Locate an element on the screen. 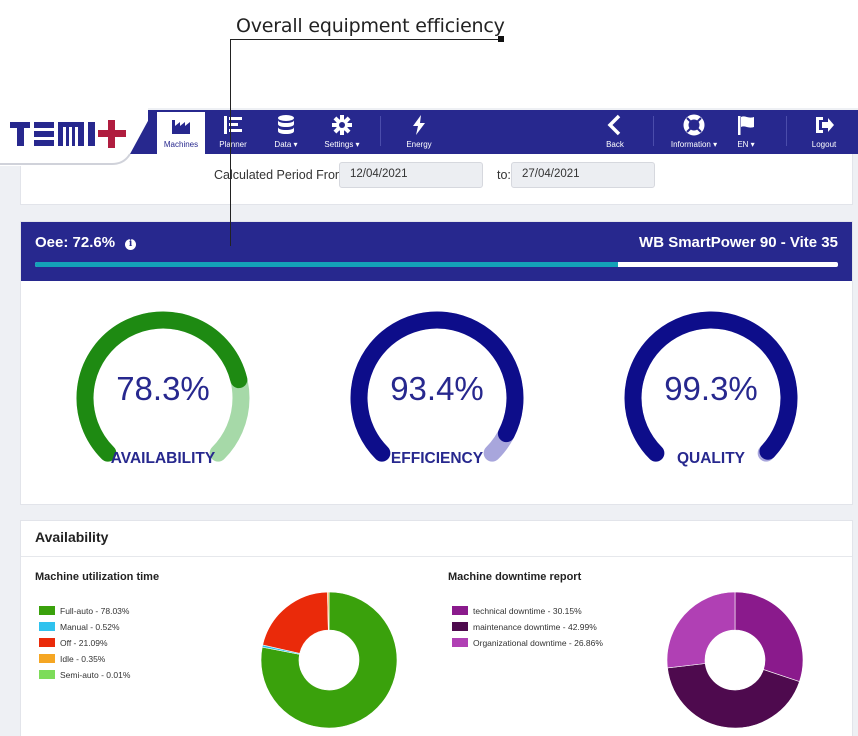 The image size is (858, 736). period-from-label: Calculated Period From: is located at coordinates (281, 175).